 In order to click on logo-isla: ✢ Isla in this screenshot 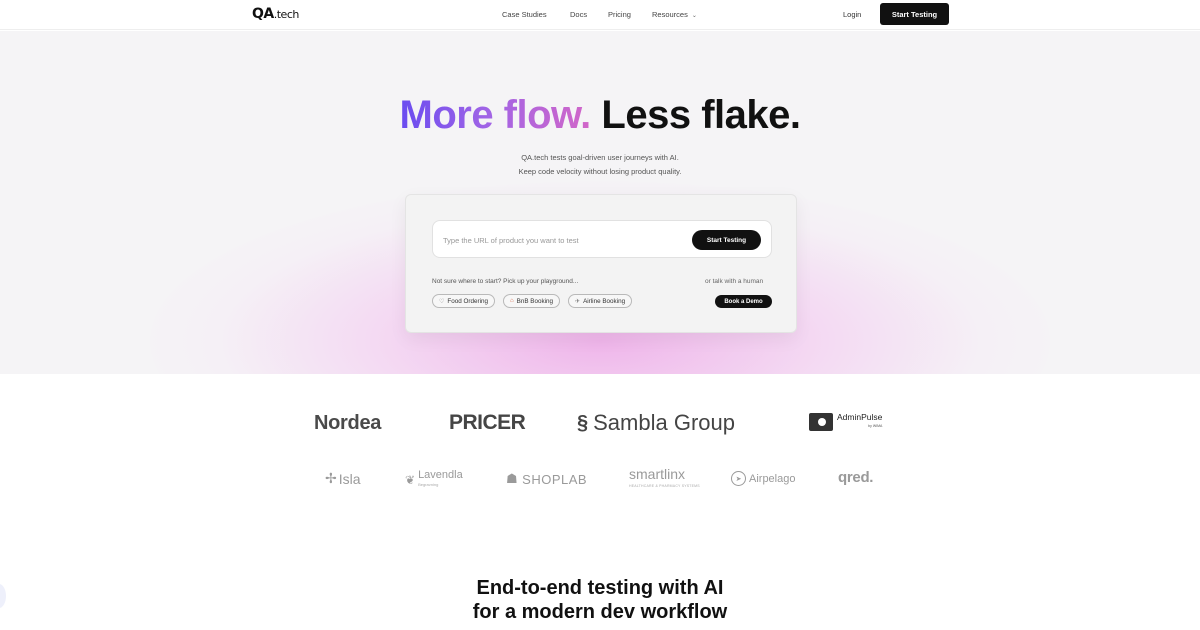, I will do `click(343, 478)`.